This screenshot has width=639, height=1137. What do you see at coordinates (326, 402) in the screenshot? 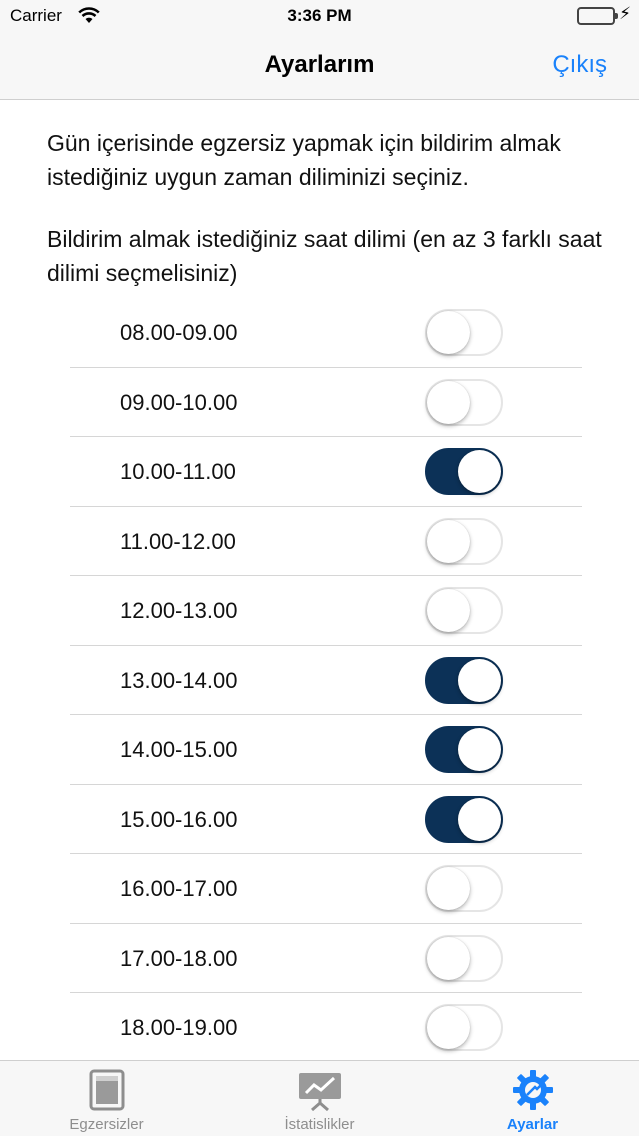
I see `time-slot-row: 09.00-10.00` at bounding box center [326, 402].